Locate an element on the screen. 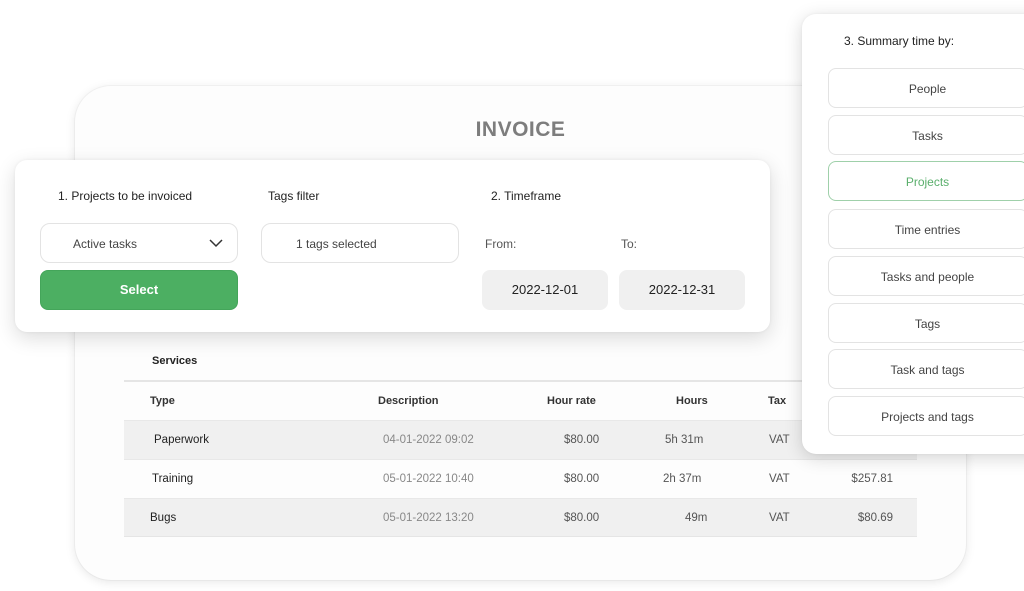  summary-option-label: Tasks and people is located at coordinates (927, 277).